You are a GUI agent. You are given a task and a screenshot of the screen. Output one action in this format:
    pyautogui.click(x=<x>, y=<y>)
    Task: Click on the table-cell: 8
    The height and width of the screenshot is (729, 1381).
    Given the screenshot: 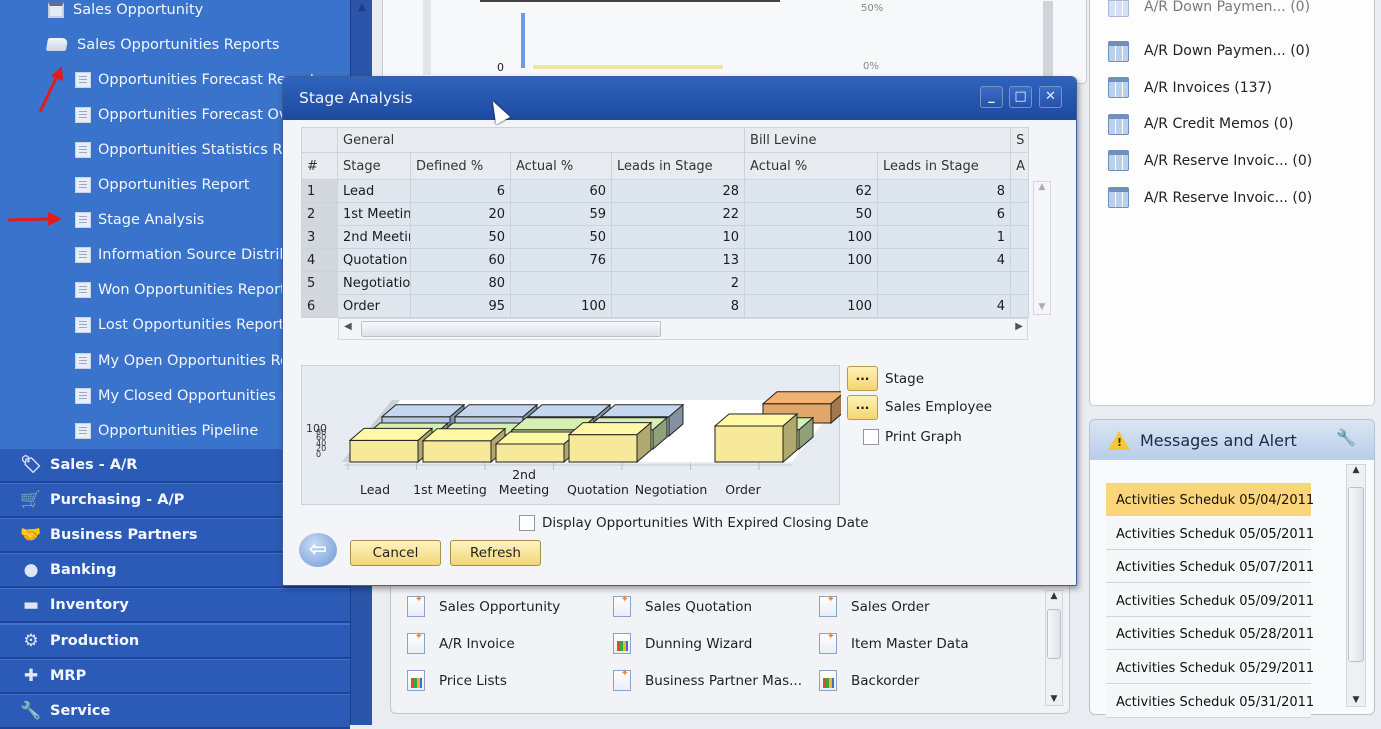 What is the action you would take?
    pyautogui.click(x=678, y=306)
    